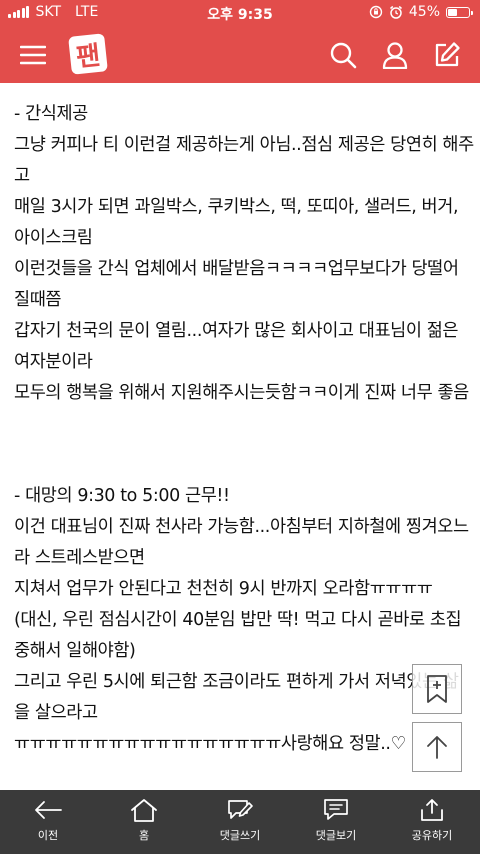  Describe the element at coordinates (432, 810) in the screenshot. I see `share-icon` at that location.